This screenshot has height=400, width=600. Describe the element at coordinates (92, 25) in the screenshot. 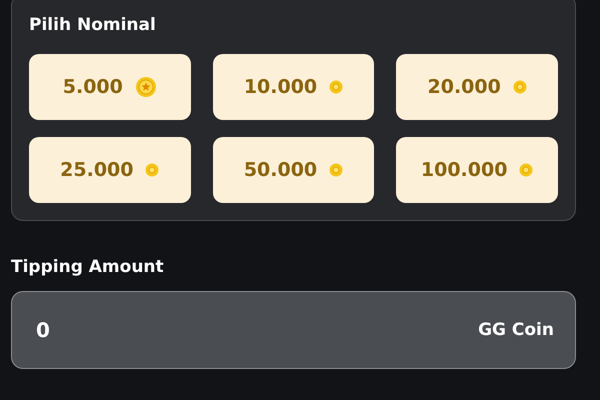

I see `panel-title: Pilih Nominal` at that location.